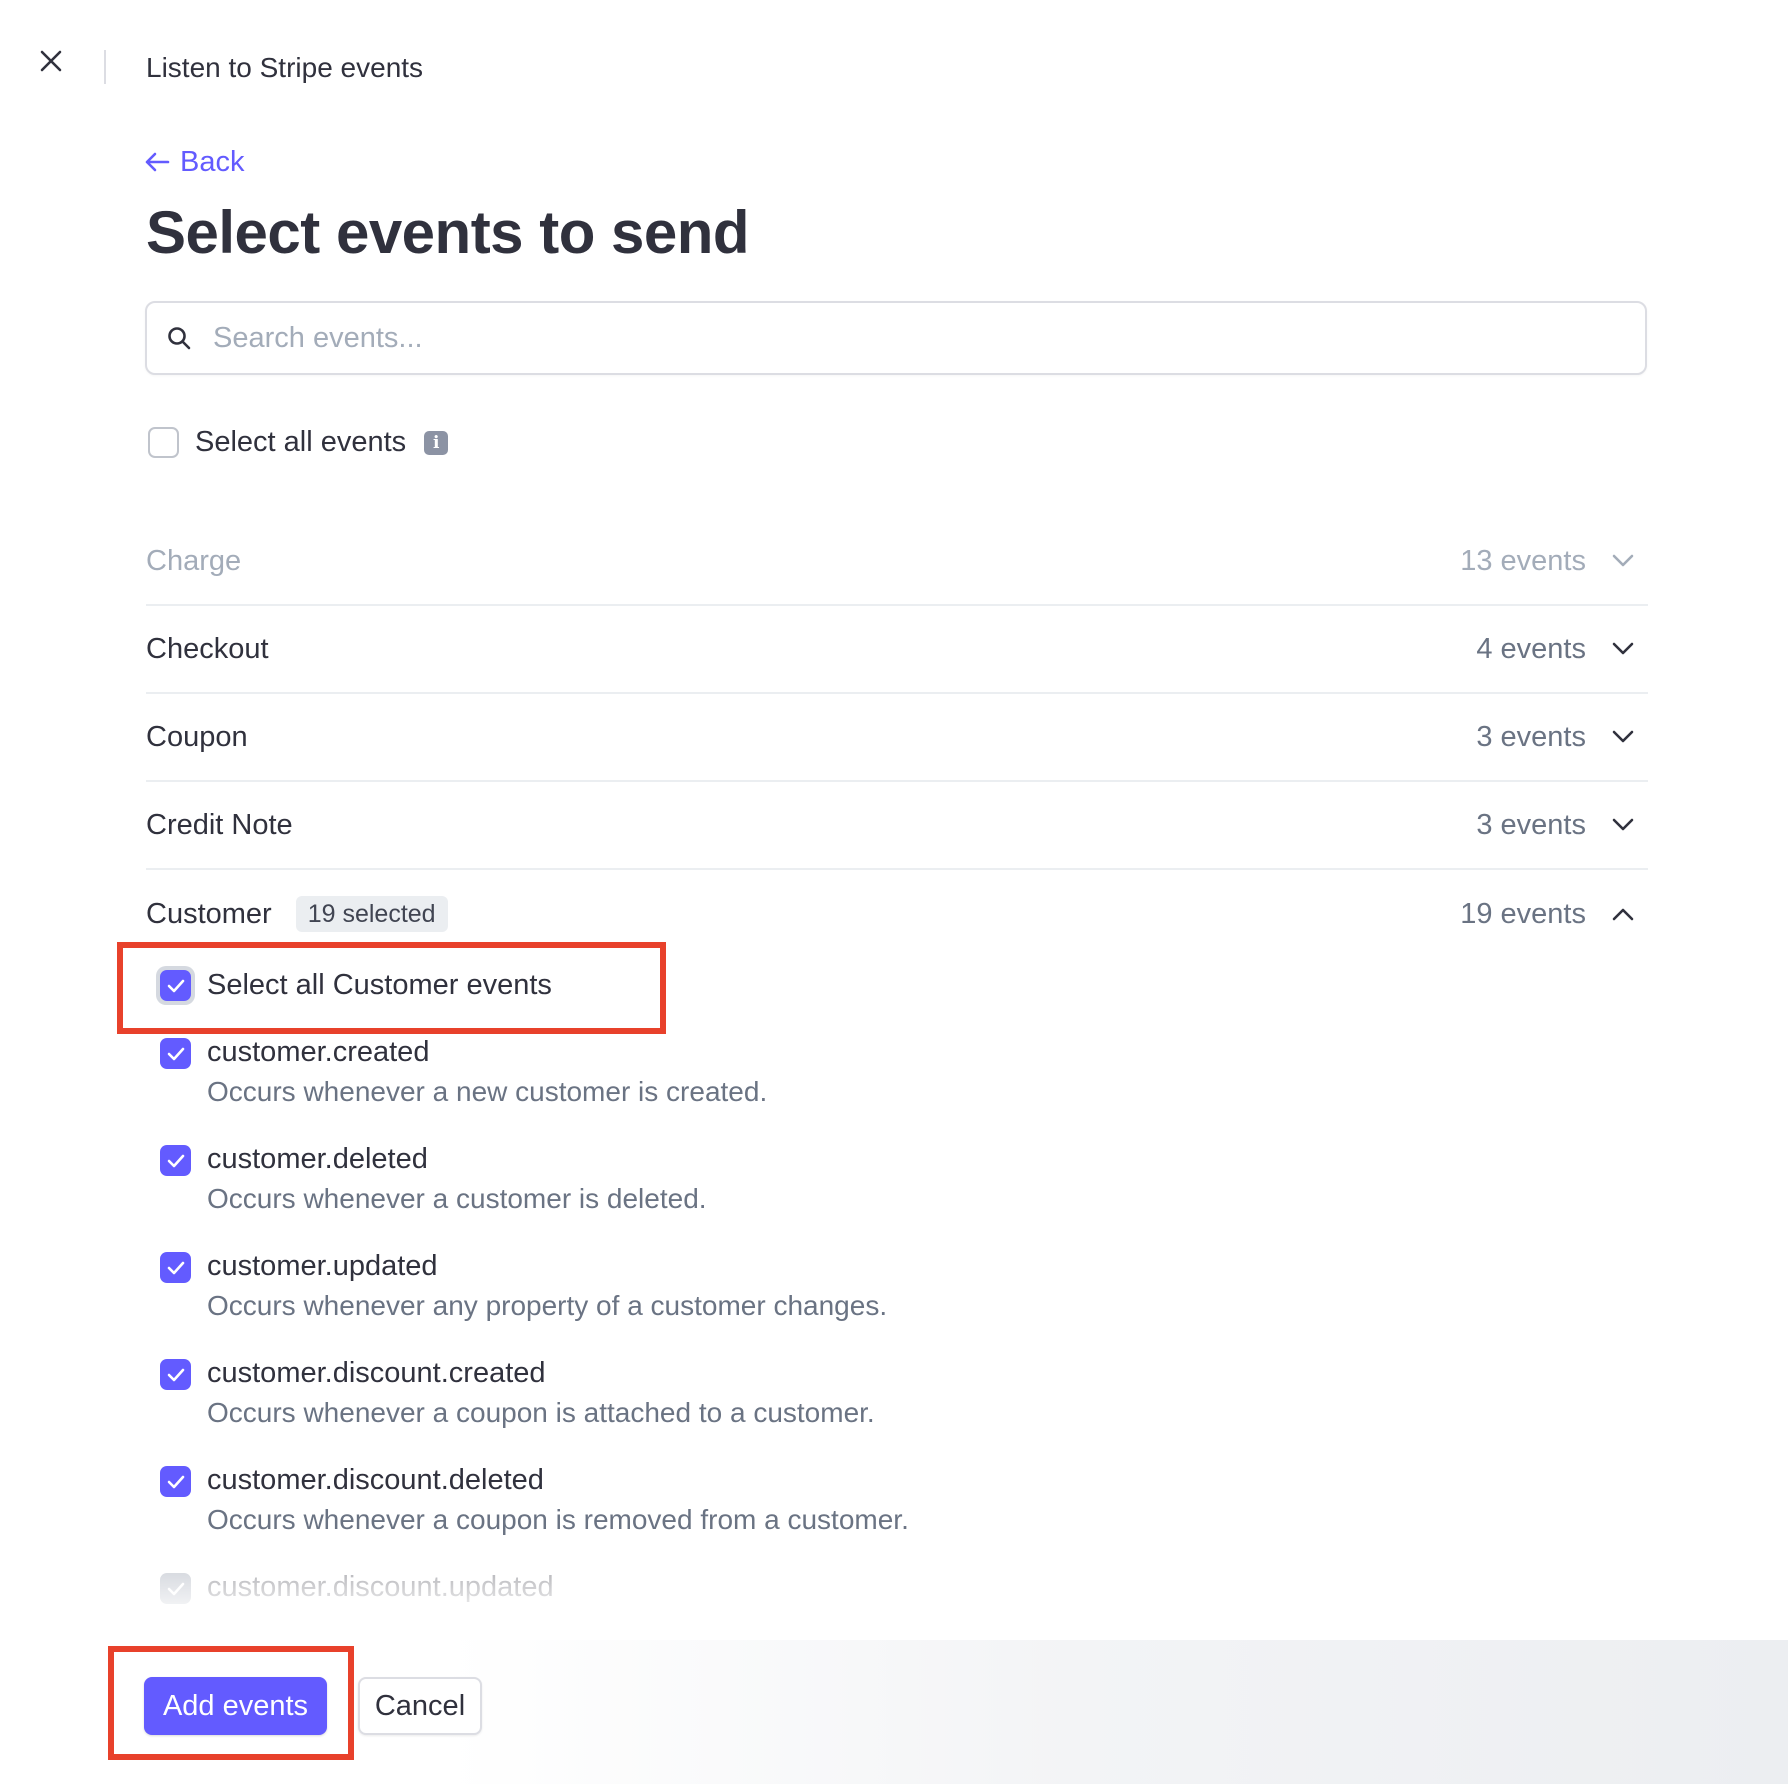 The width and height of the screenshot is (1788, 1784). I want to click on event-description: Occurs whenever a customer is deleted., so click(457, 1198).